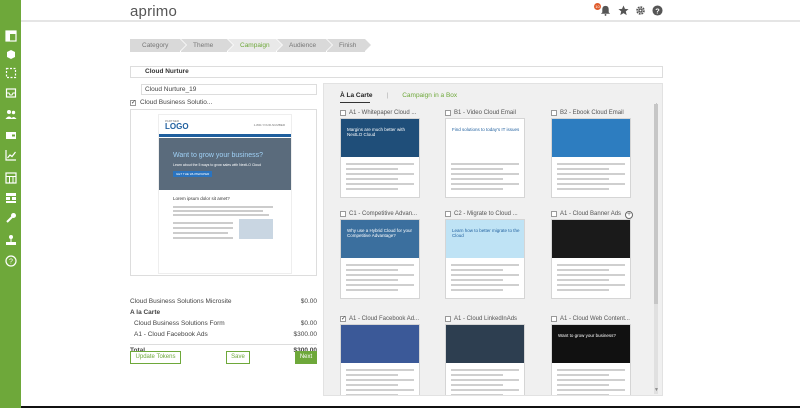 Image resolution: width=800 pixels, height=408 pixels. Describe the element at coordinates (656, 204) in the screenshot. I see `scroll-thumb` at that location.